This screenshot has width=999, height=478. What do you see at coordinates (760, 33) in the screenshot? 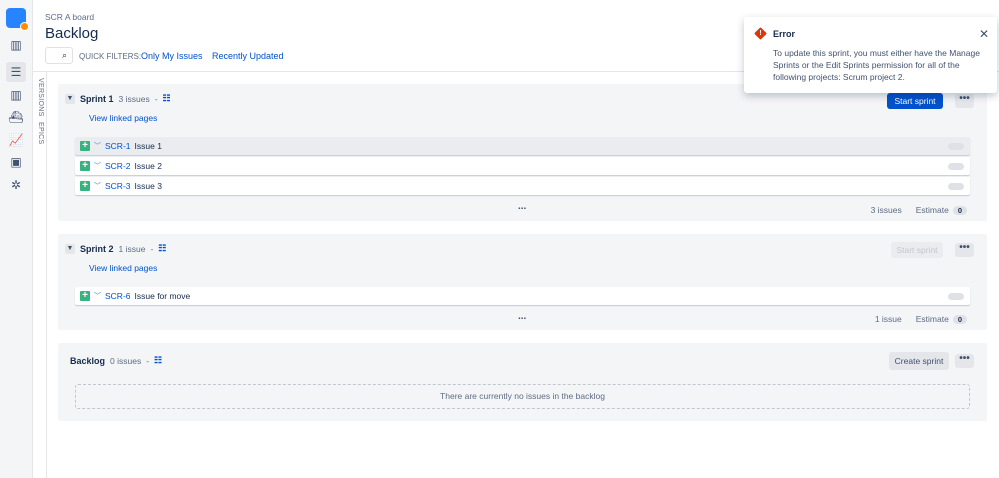
I see `error-icon: !` at bounding box center [760, 33].